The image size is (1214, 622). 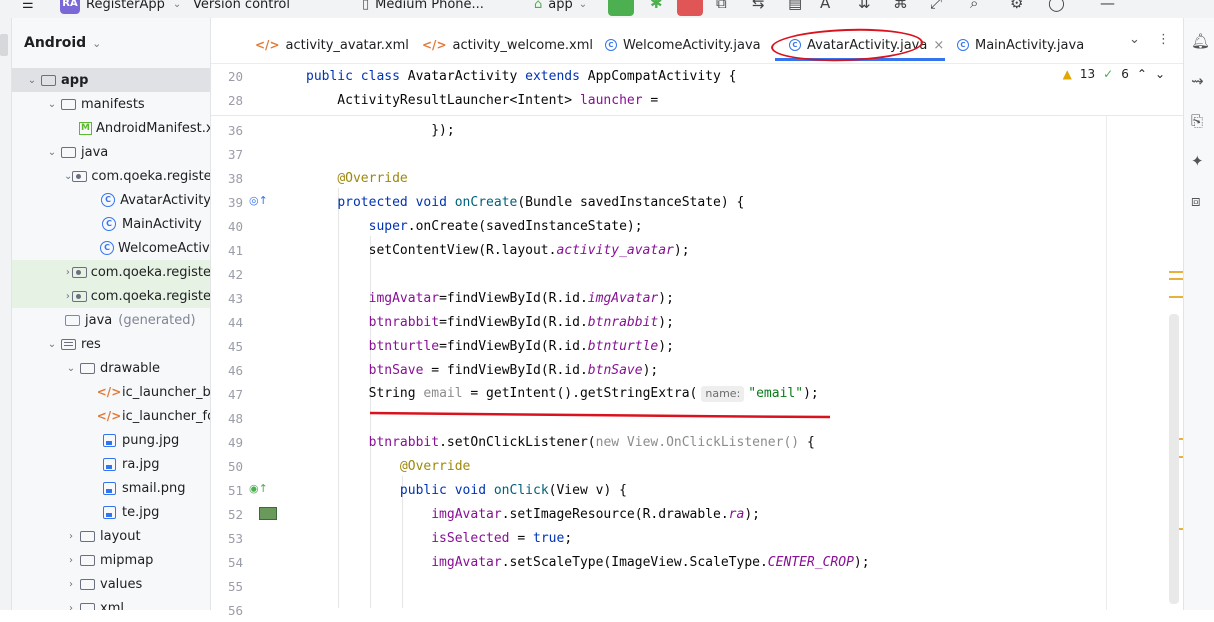 What do you see at coordinates (825, 6) in the screenshot?
I see `translate-icon: A` at bounding box center [825, 6].